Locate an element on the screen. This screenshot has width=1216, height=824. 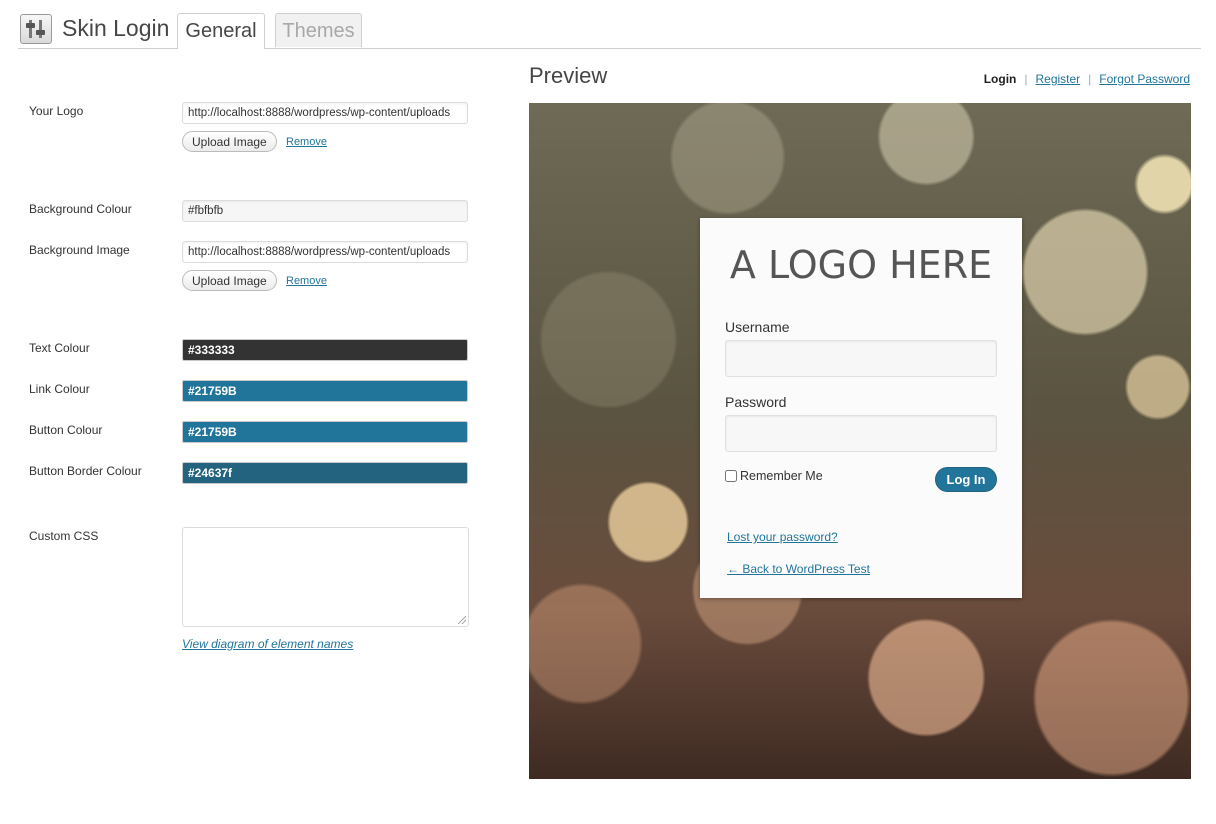
button-border-colour-input is located at coordinates (325, 473).